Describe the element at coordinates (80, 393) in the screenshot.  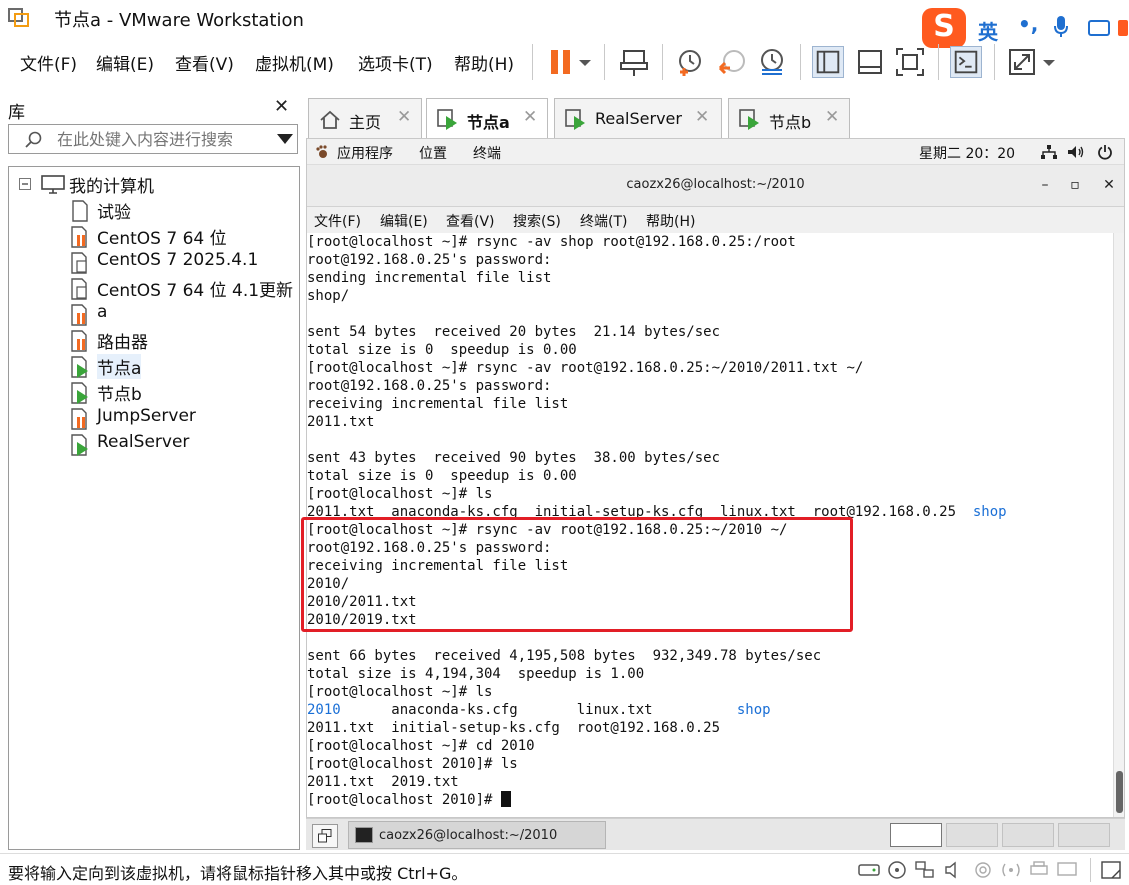
I see `vm-running-icon` at that location.